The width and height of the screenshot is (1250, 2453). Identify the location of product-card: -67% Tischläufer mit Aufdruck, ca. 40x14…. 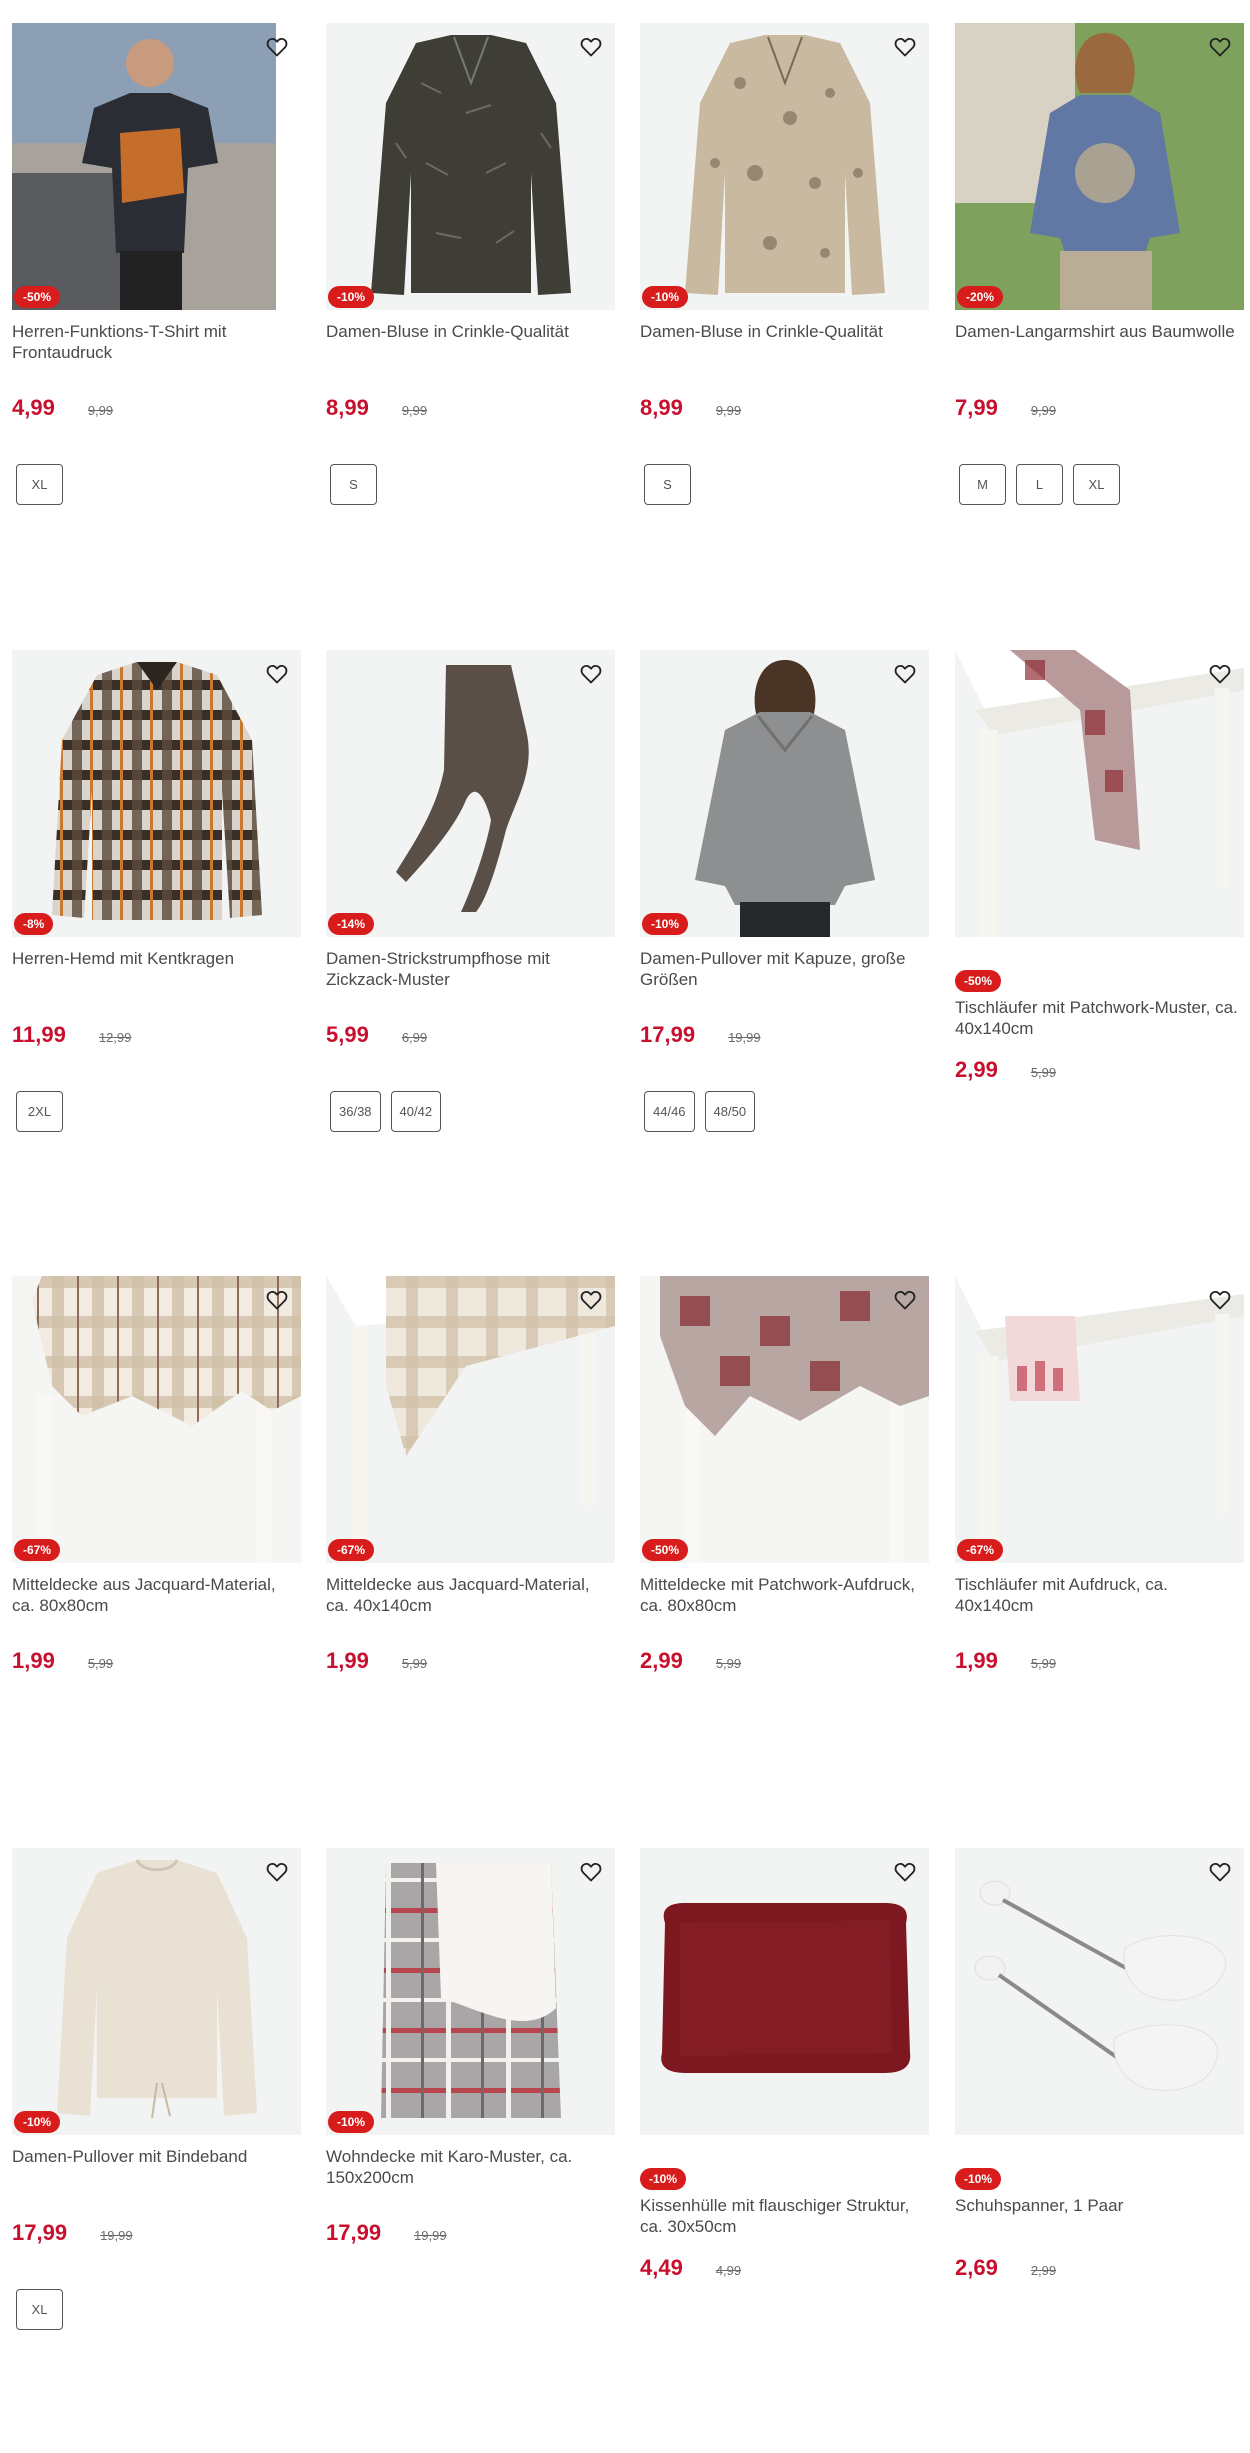
(1099, 1482).